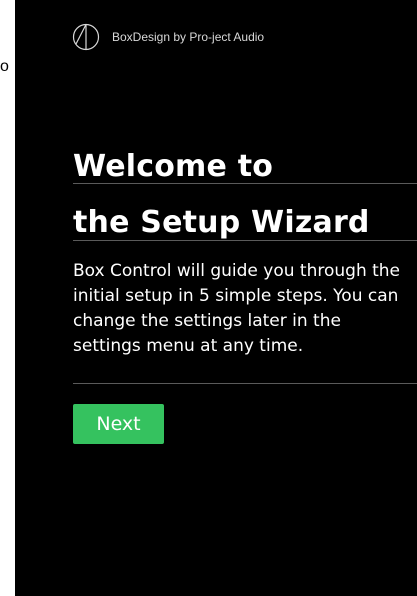 This screenshot has width=417, height=596. I want to click on description-line: Box Control will guide you through the, so click(237, 271).